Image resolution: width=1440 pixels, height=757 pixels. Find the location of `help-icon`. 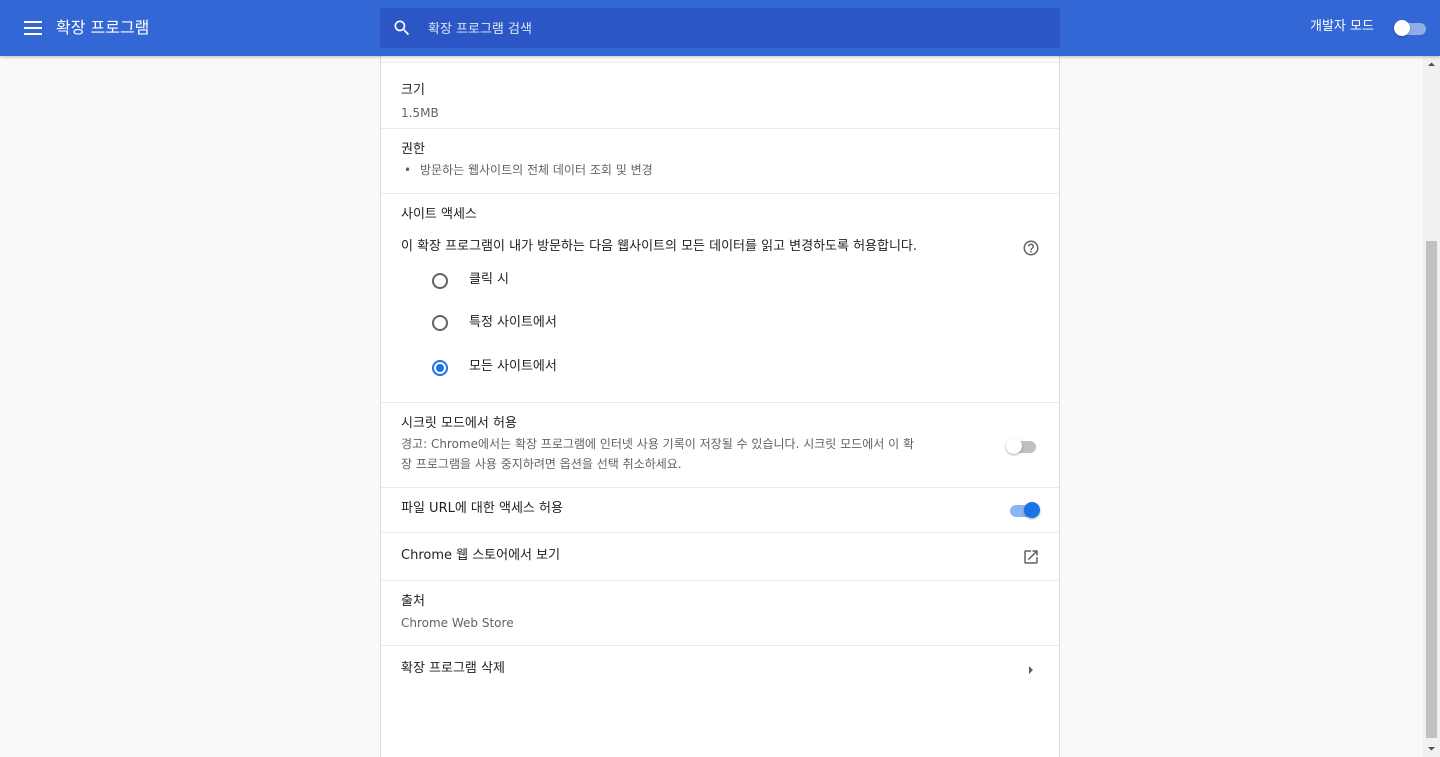

help-icon is located at coordinates (1031, 248).